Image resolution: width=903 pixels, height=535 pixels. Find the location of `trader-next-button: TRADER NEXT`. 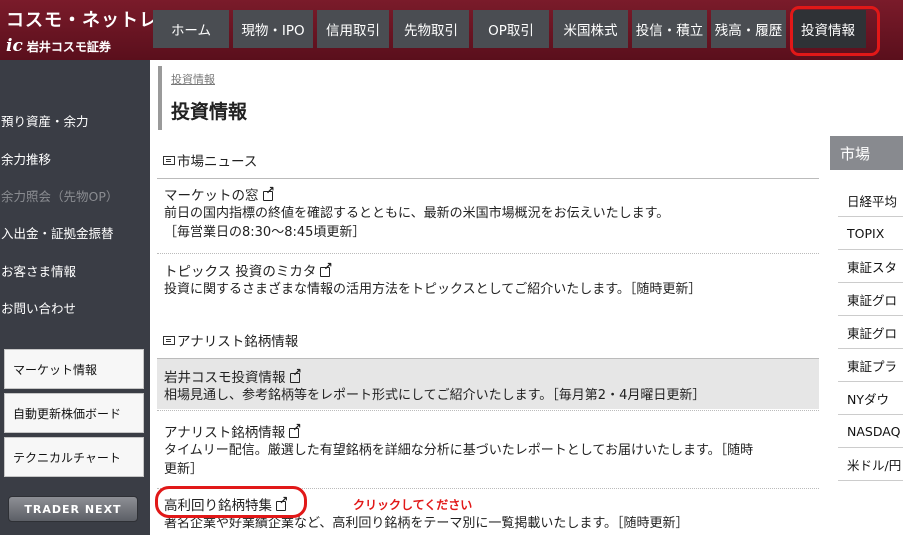

trader-next-button: TRADER NEXT is located at coordinates (73, 509).